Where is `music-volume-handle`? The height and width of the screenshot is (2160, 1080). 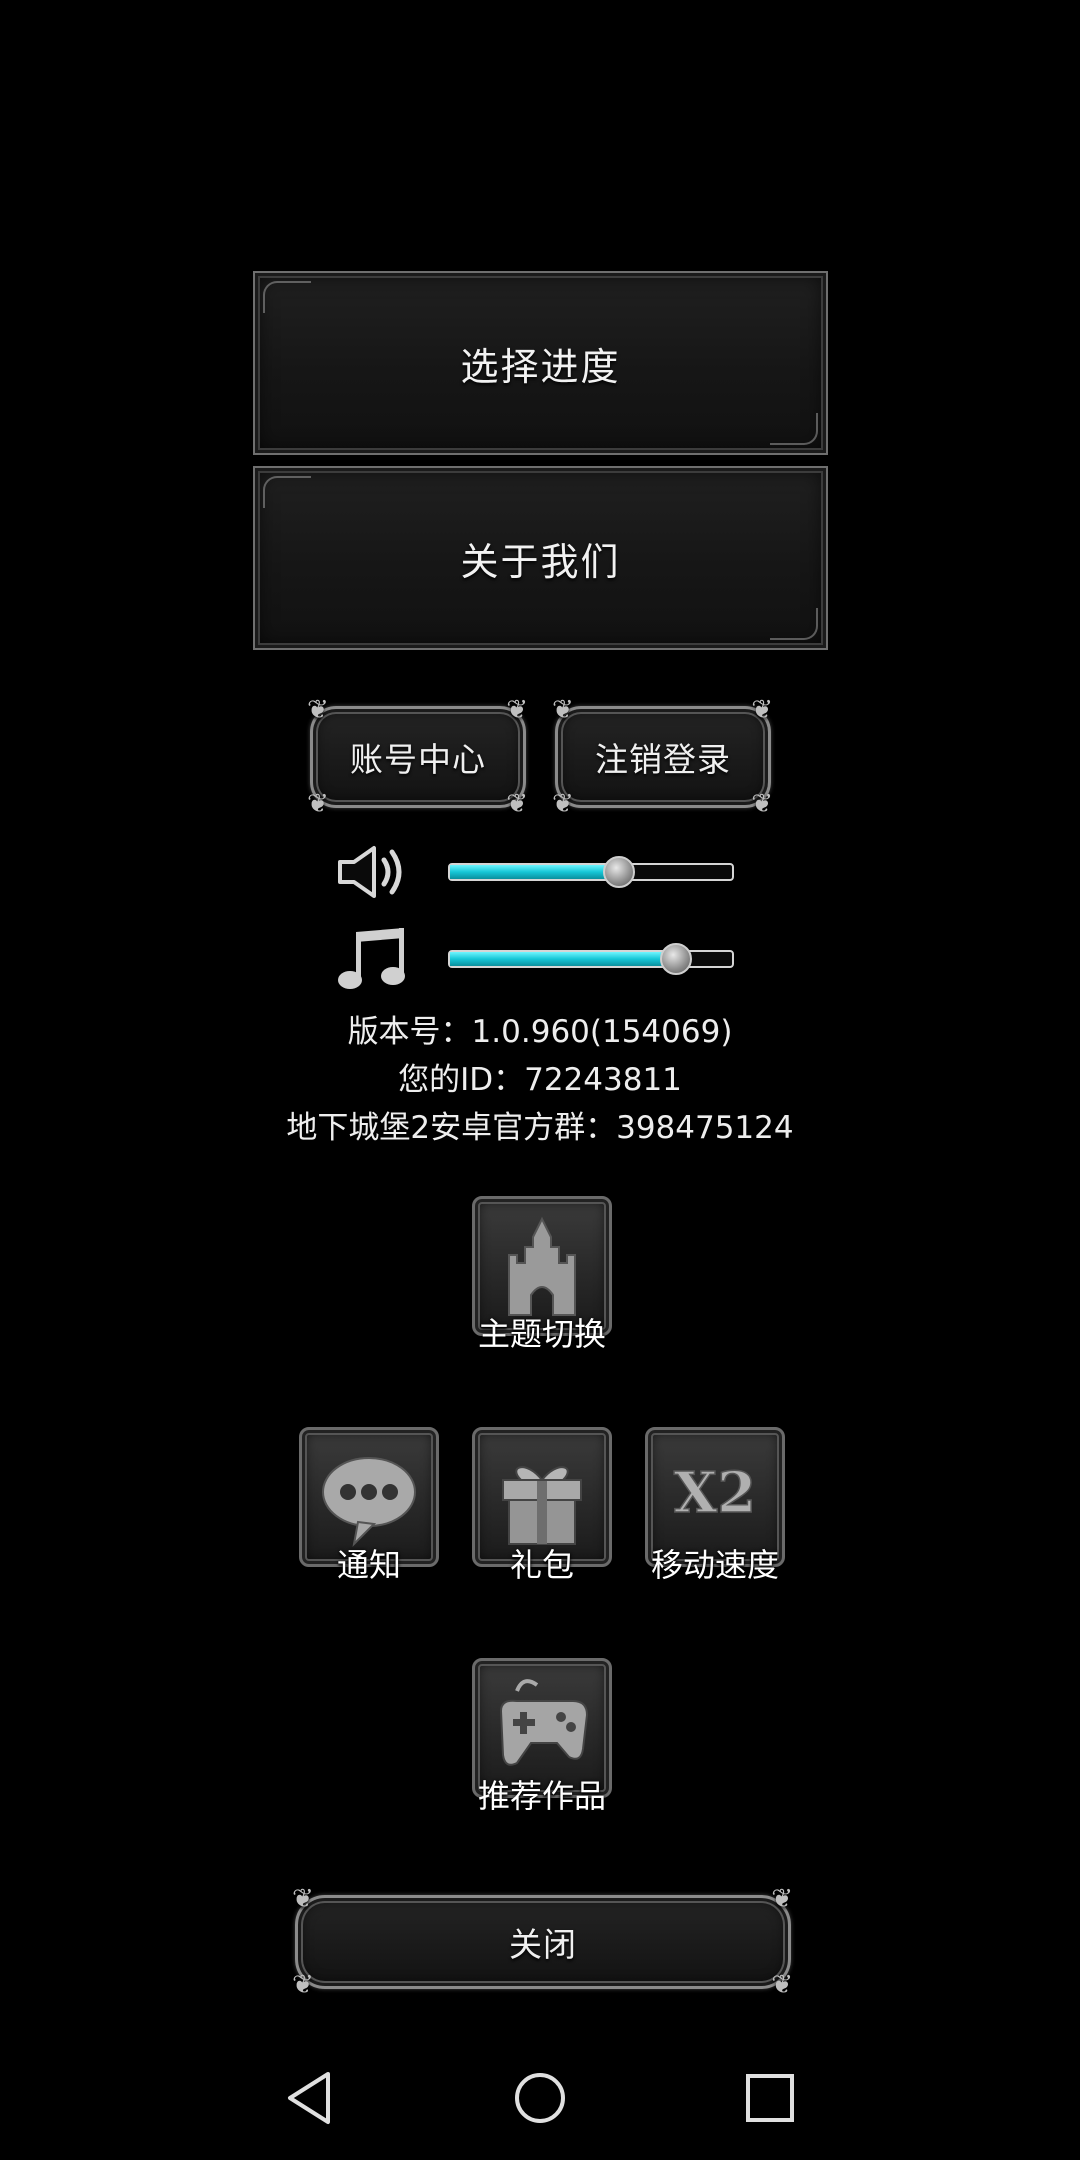
music-volume-handle is located at coordinates (675, 959).